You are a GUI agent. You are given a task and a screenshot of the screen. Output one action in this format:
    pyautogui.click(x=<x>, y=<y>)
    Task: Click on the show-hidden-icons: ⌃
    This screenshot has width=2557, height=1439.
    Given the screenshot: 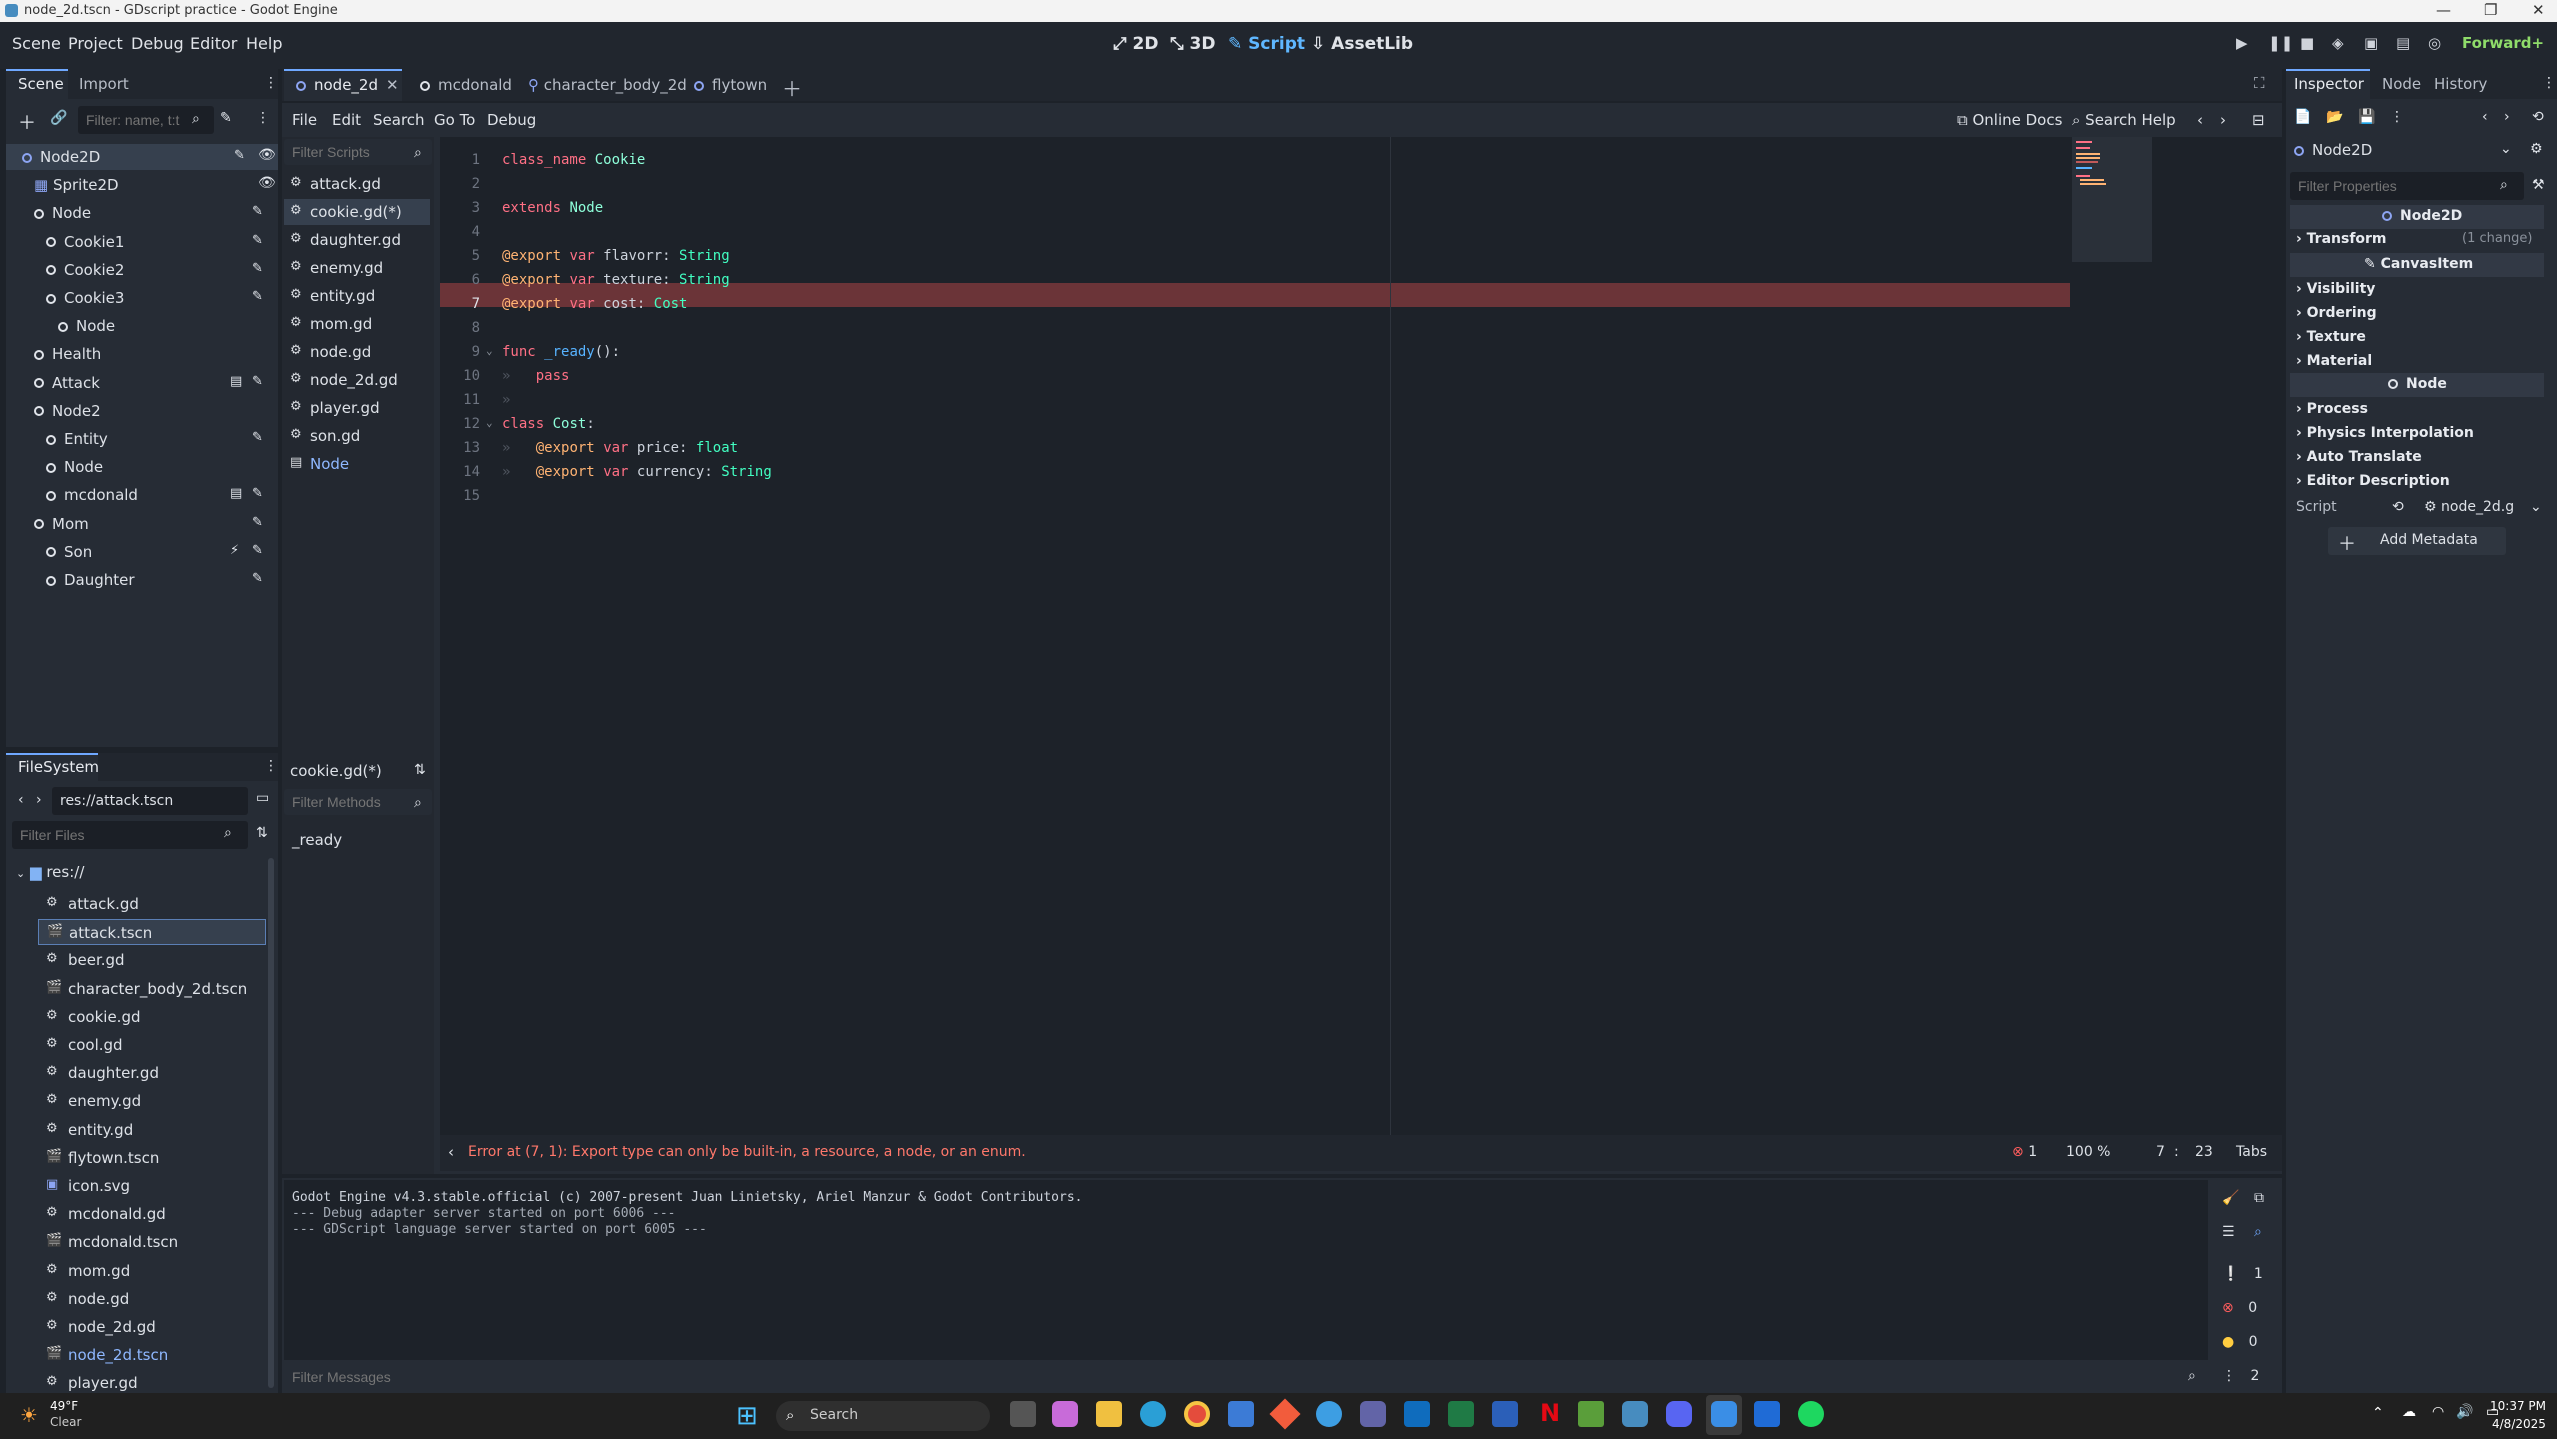 What is the action you would take?
    pyautogui.click(x=2378, y=1413)
    